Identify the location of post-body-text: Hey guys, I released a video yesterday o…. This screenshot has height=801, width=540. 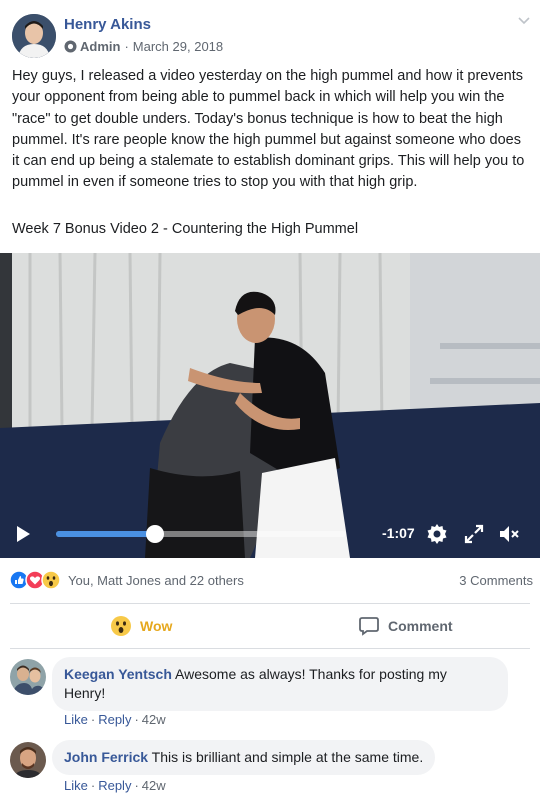
(268, 129).